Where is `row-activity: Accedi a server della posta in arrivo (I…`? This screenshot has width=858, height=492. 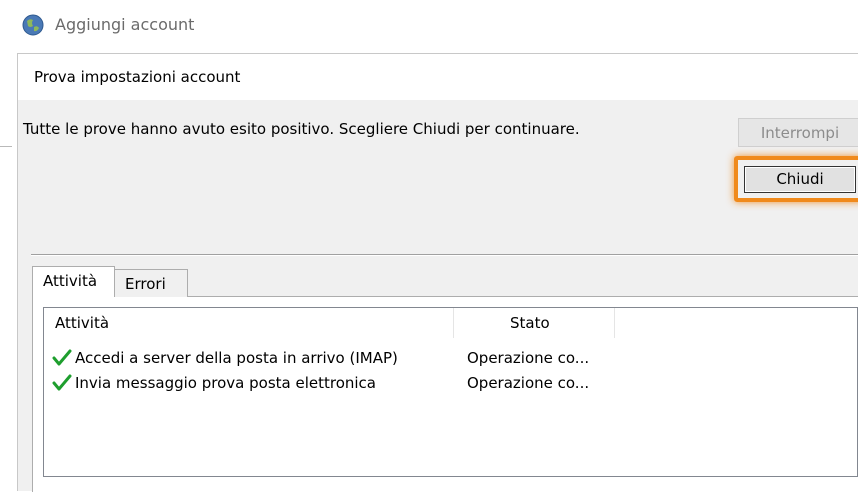 row-activity: Accedi a server della posta in arrivo (I… is located at coordinates (236, 358).